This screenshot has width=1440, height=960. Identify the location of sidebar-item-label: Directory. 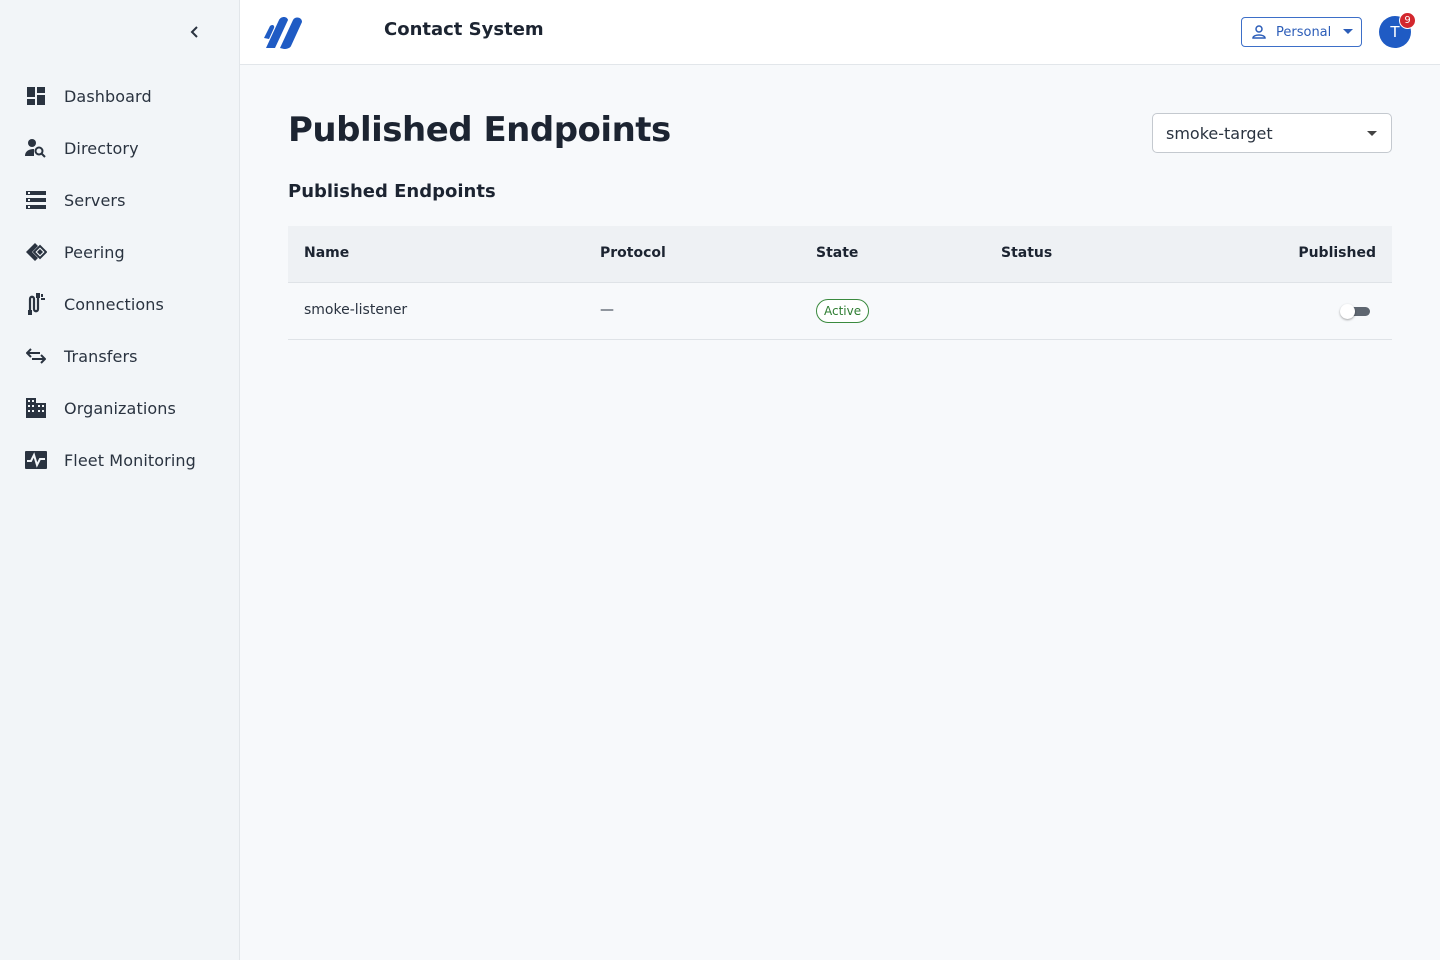
(101, 148).